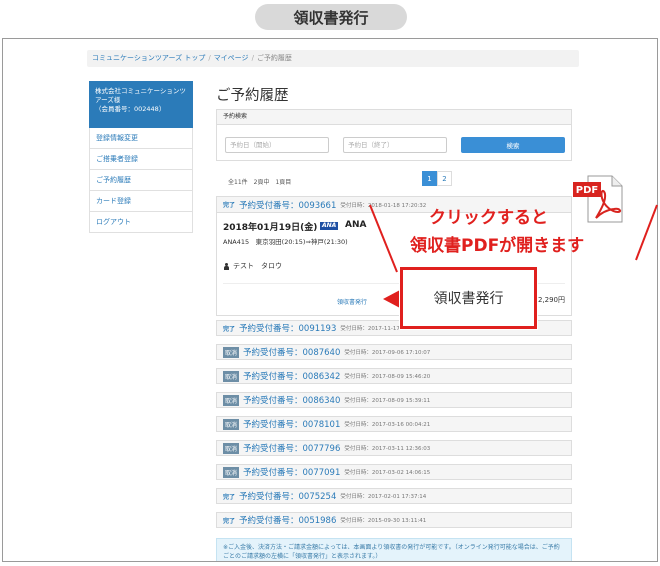 The width and height of the screenshot is (660, 566). I want to click on reservation-row: 取消 予約受付番号：0077091 受付日時：2017-03-02 14:06:15, so click(394, 472).